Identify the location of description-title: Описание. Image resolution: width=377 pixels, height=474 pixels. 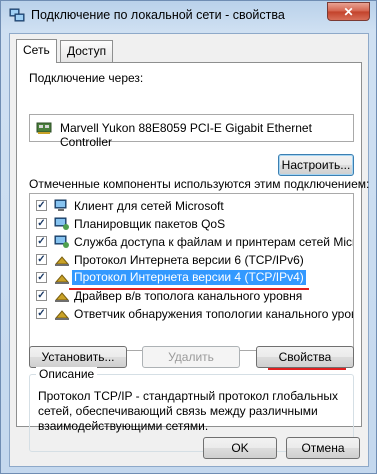
(67, 374).